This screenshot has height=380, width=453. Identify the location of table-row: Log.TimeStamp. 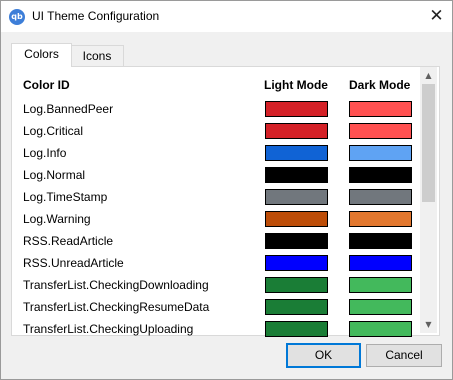
(210, 197).